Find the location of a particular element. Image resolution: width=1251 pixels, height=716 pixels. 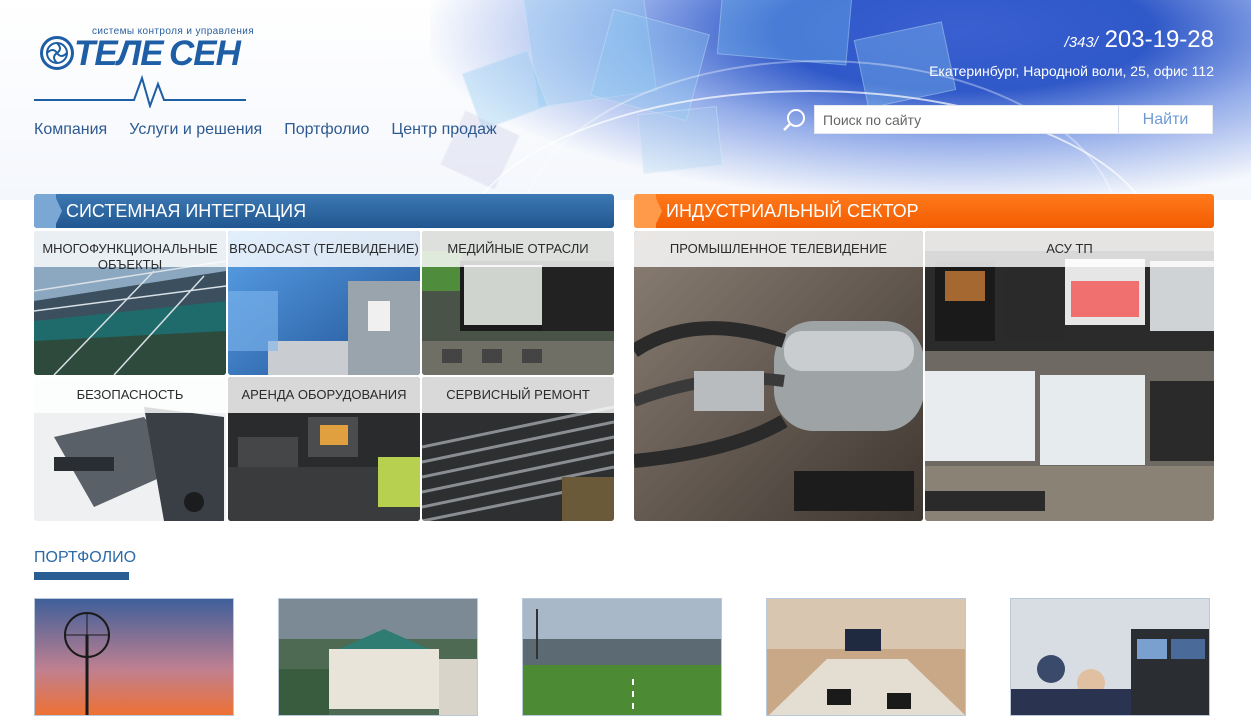

section-header-industrial: ИНДУСТРИАЛЬНЫЙ СЕКТОР is located at coordinates (924, 211).